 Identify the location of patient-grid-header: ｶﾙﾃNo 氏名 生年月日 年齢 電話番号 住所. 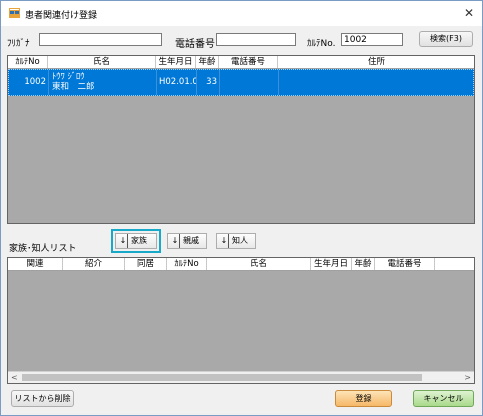
(241, 62).